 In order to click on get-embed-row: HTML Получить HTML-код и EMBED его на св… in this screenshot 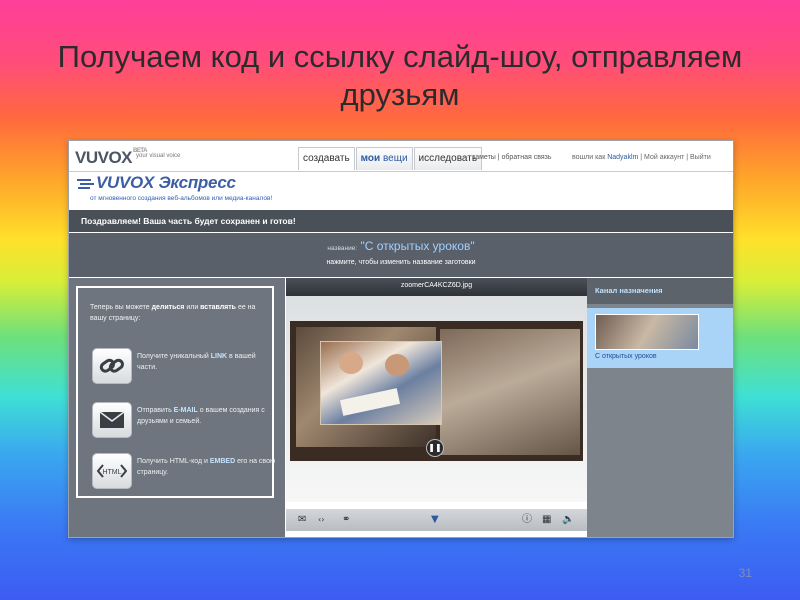, I will do `click(183, 473)`.